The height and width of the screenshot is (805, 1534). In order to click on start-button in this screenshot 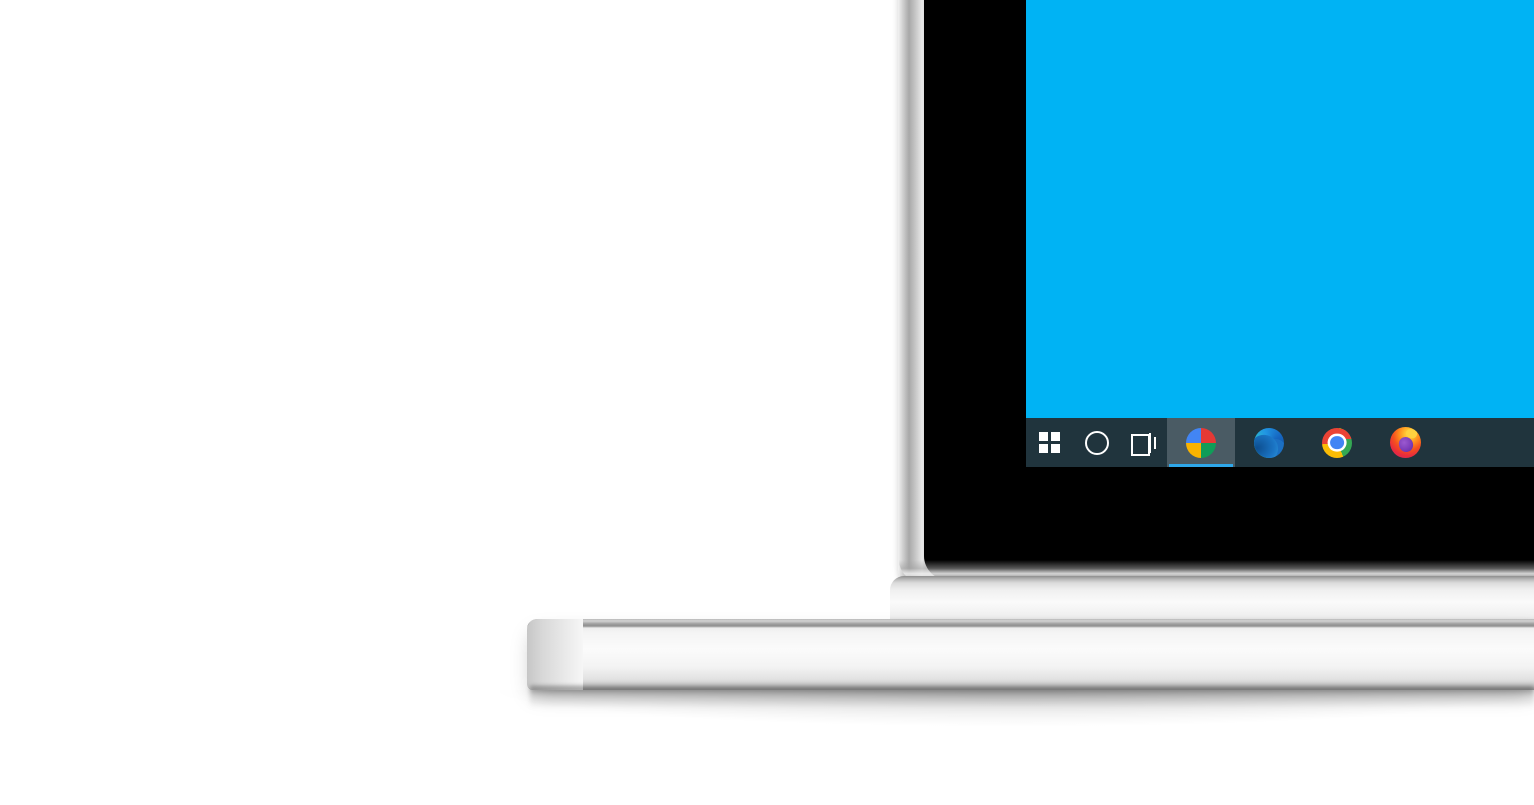, I will do `click(1049, 442)`.